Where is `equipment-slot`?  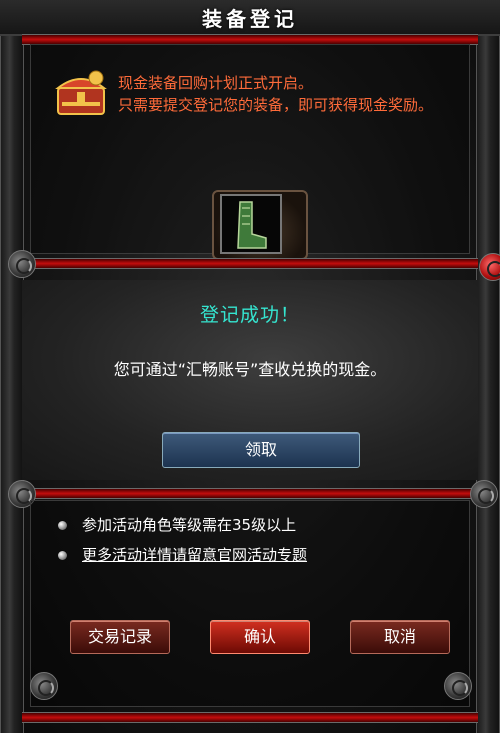
equipment-slot is located at coordinates (251, 224).